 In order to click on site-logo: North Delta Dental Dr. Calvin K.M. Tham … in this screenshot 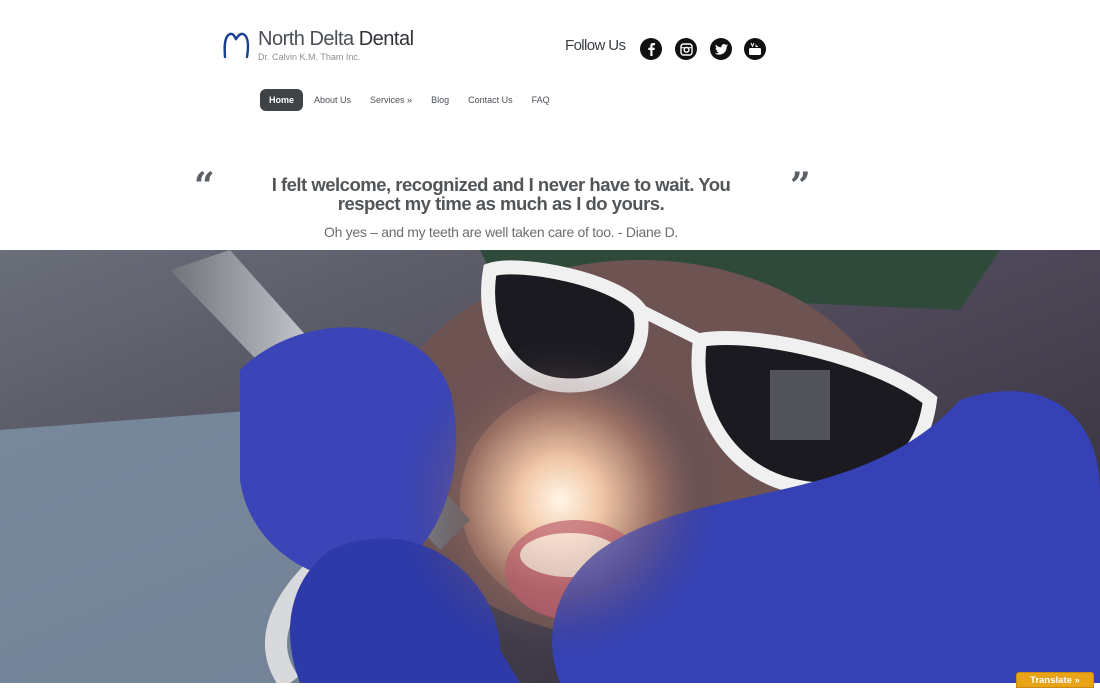, I will do `click(322, 48)`.